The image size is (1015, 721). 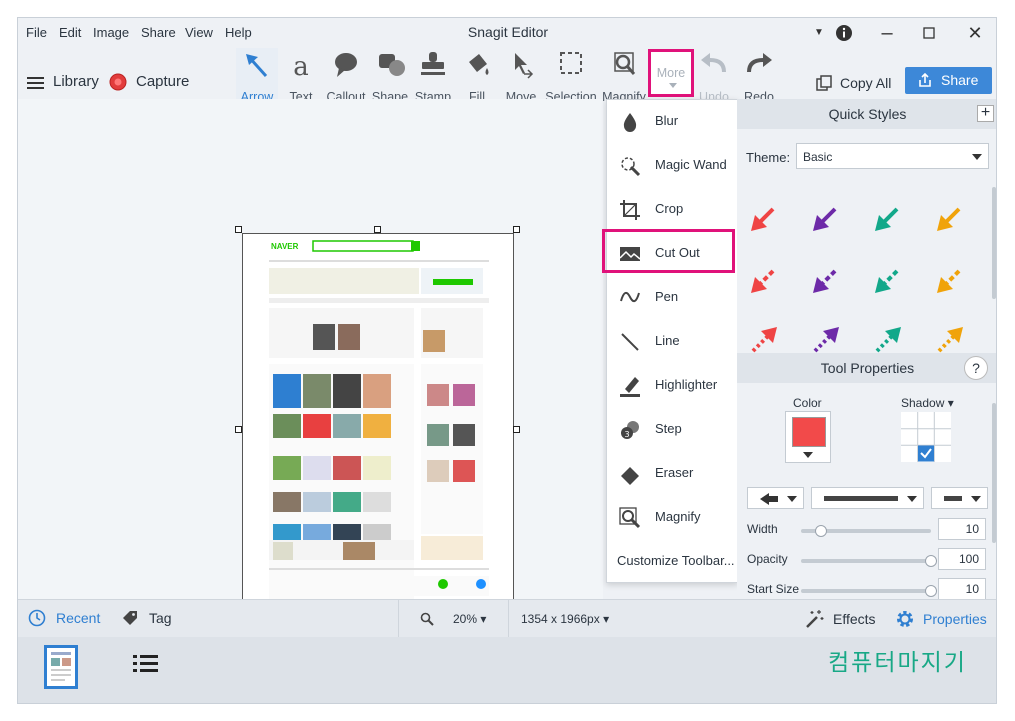 What do you see at coordinates (807, 403) in the screenshot?
I see `color-label: Color` at bounding box center [807, 403].